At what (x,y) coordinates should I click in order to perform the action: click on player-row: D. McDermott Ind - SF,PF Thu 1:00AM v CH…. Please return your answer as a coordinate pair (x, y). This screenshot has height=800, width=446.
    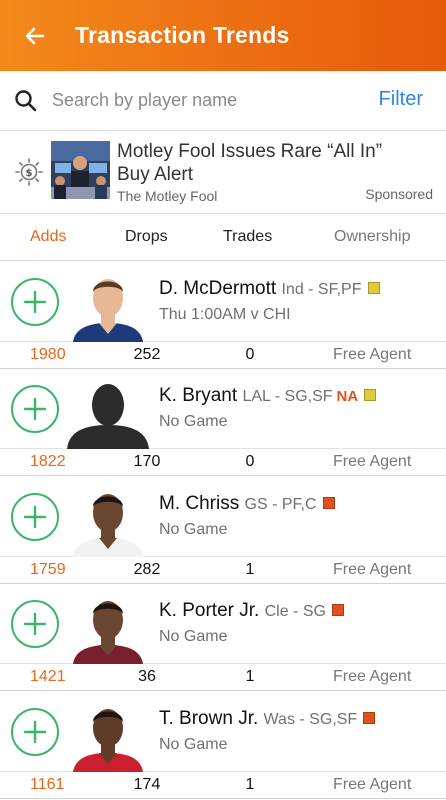
    Looking at the image, I should click on (223, 315).